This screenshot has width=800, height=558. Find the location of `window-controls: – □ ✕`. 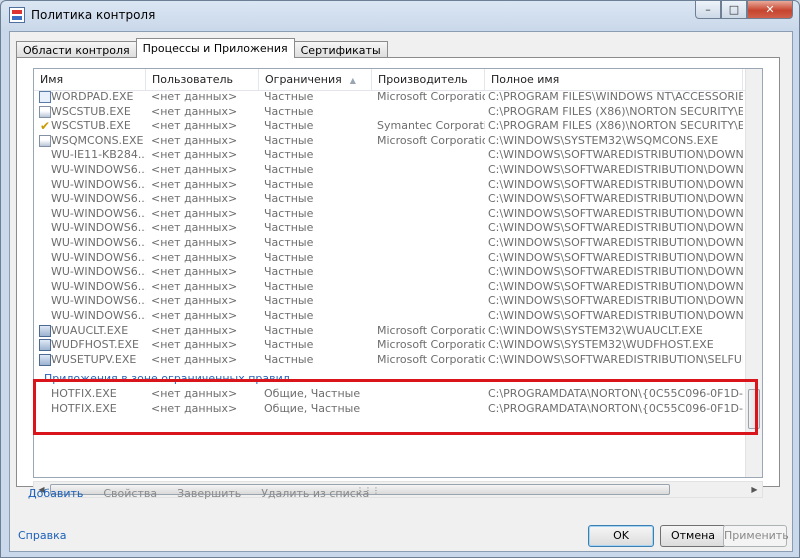

window-controls: – □ ✕ is located at coordinates (744, 11).